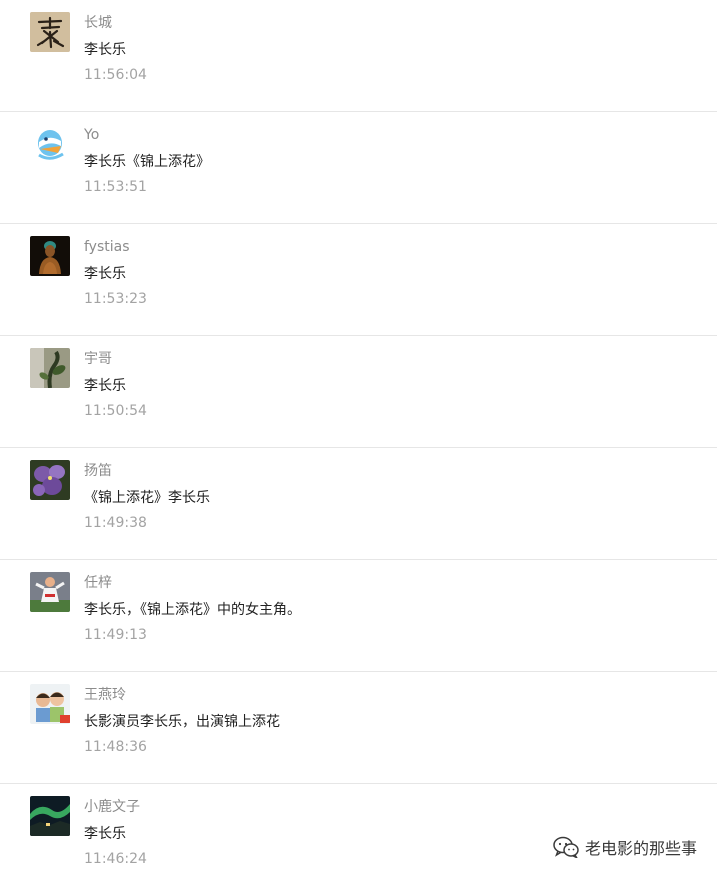 Image resolution: width=717 pixels, height=896 pixels. I want to click on comment-item: 任梓 李长乐，《锦上添花》中的女主角。 11:49:13, so click(358, 616).